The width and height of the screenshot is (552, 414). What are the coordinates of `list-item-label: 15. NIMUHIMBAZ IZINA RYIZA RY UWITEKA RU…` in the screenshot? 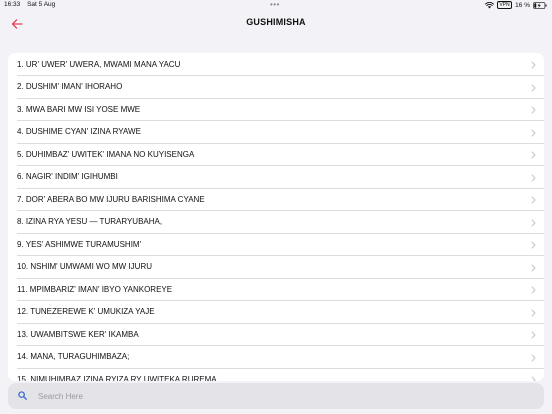 It's located at (117, 377).